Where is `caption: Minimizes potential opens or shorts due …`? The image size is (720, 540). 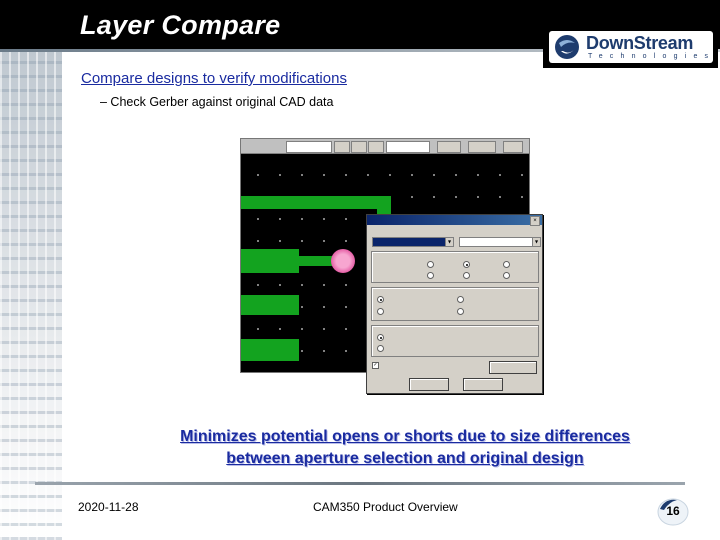
caption: Minimizes potential opens or shorts due … is located at coordinates (405, 448).